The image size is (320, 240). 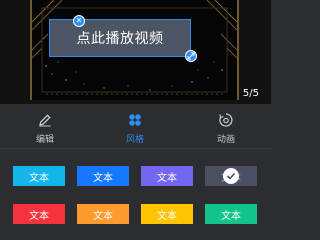 I want to click on check-icon, so click(x=231, y=176).